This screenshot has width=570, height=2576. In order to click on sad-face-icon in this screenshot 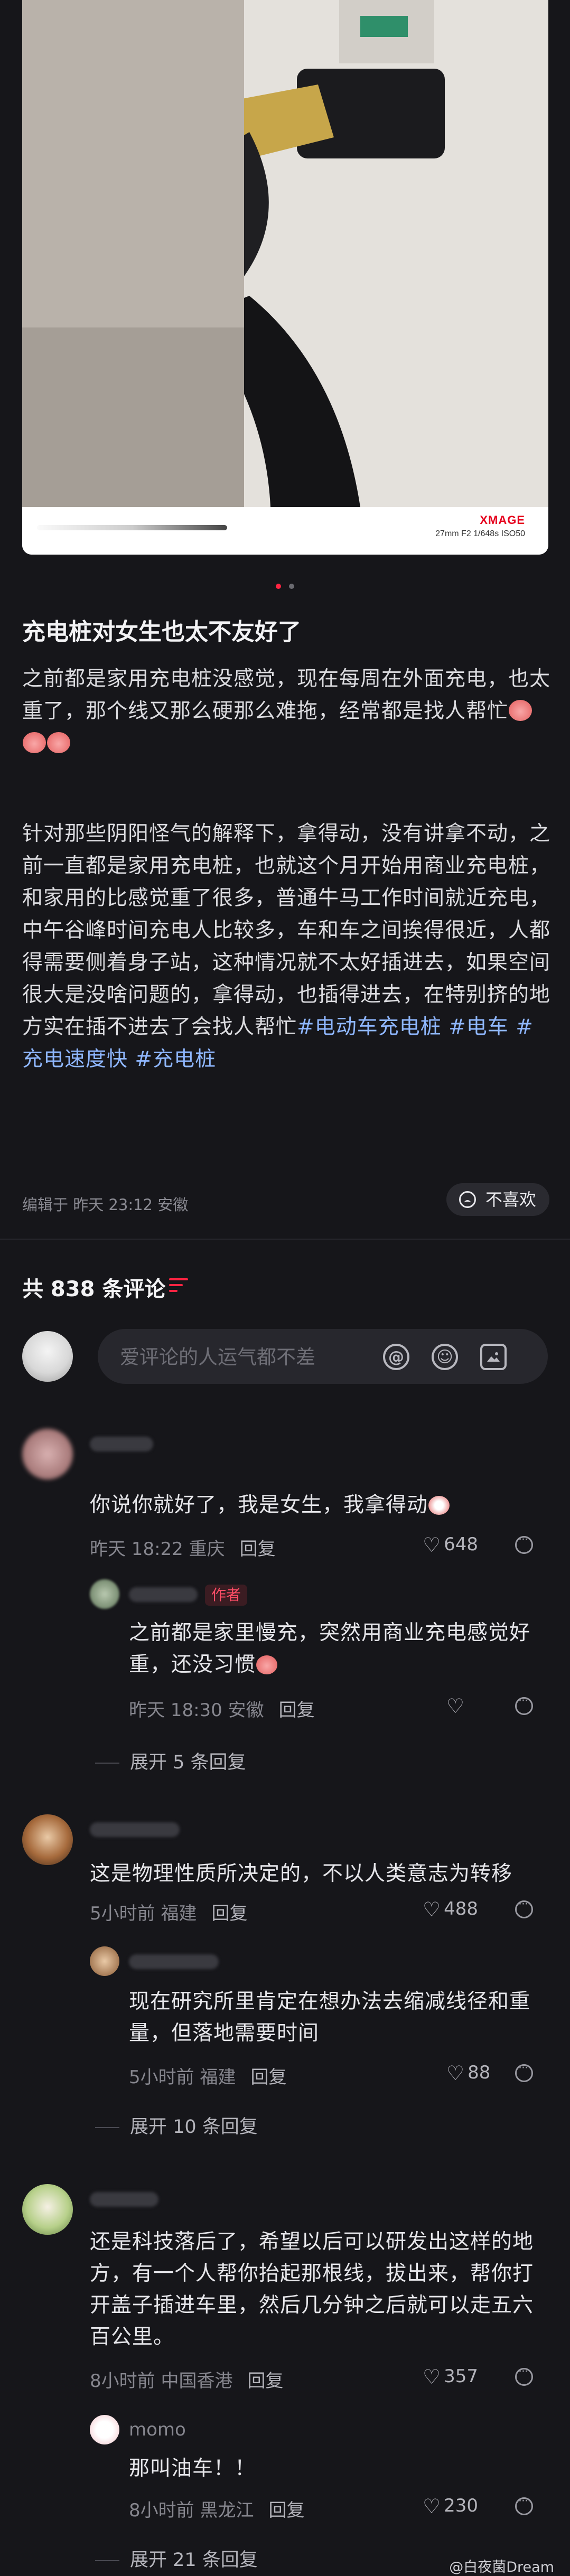, I will do `click(468, 1199)`.